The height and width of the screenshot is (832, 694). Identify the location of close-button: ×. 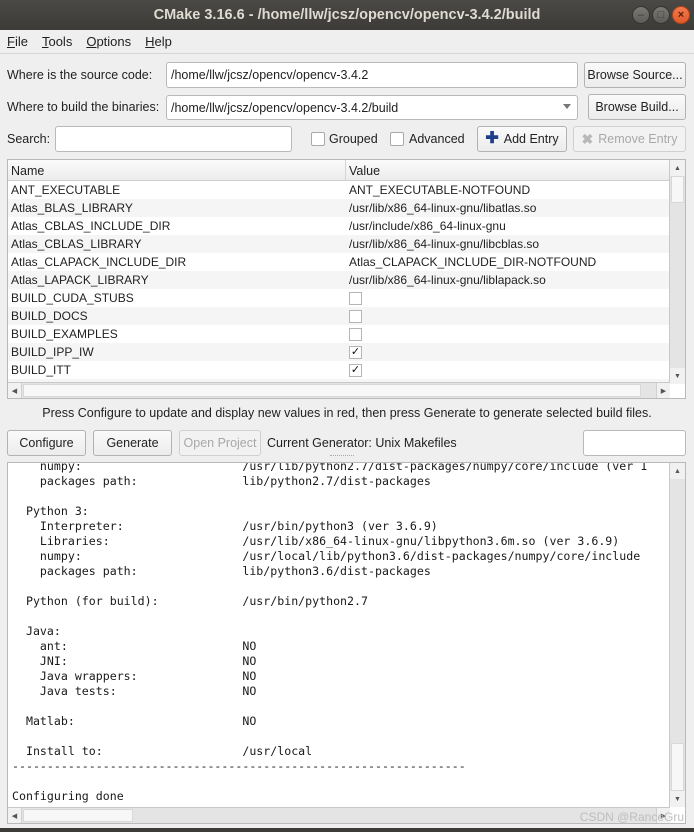
(681, 15).